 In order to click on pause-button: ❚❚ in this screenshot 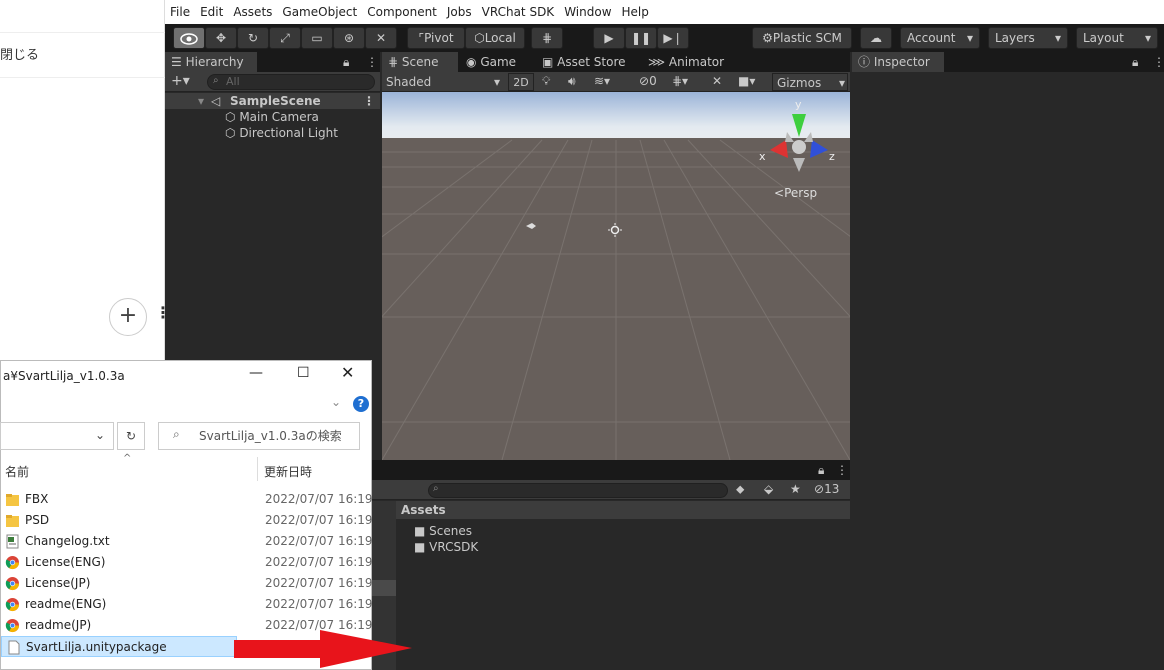, I will do `click(641, 38)`.